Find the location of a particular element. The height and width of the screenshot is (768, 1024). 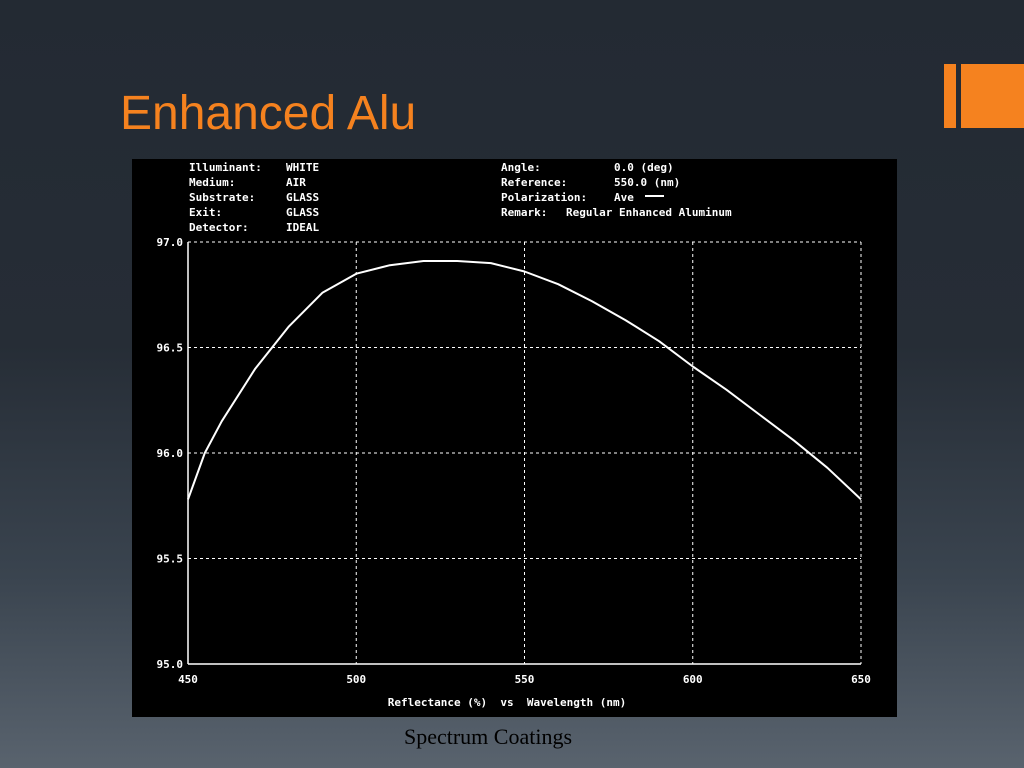

header-label: Detector: is located at coordinates (219, 227).